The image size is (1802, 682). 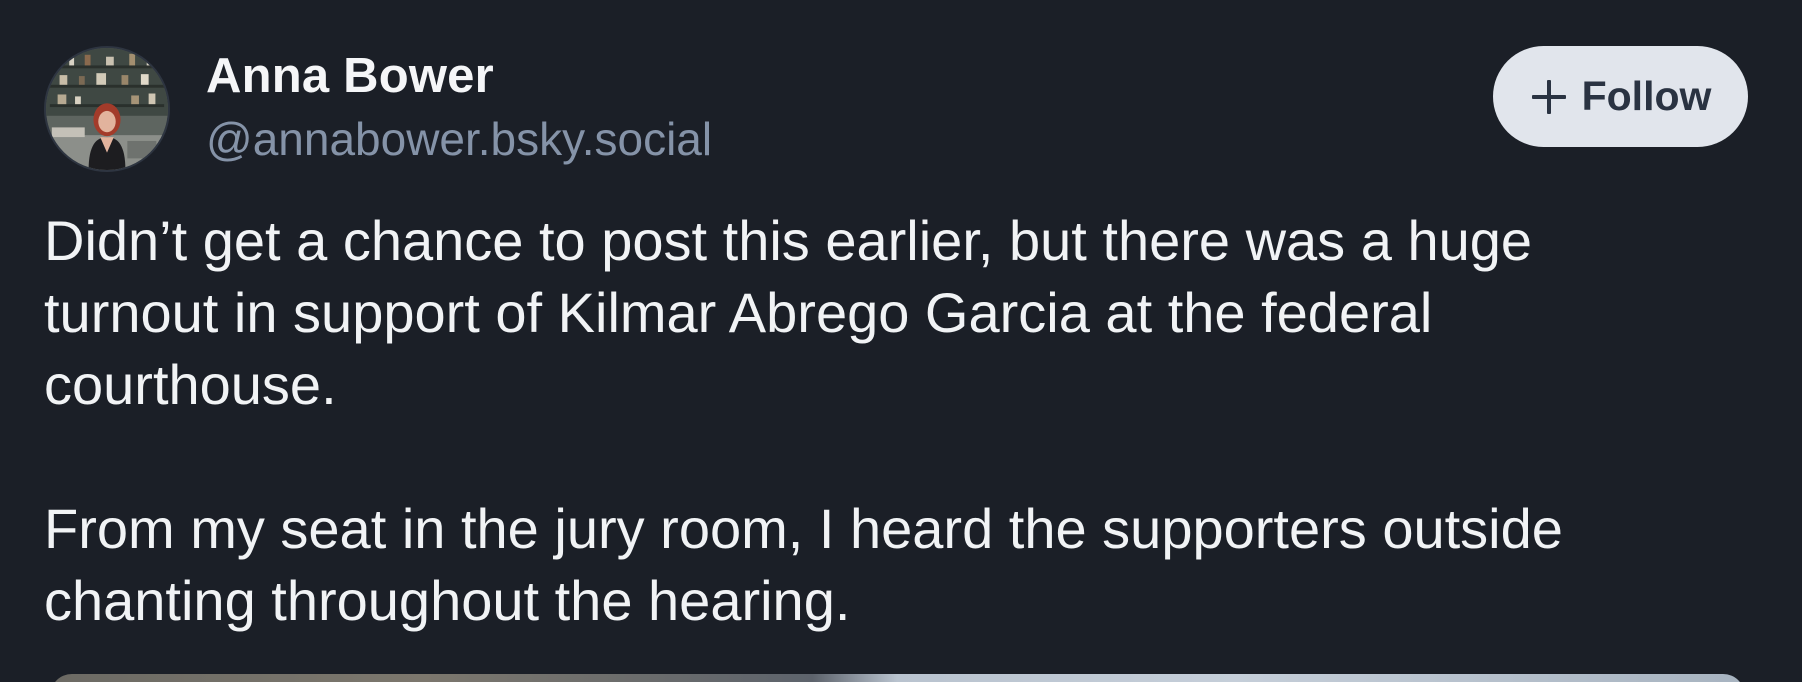 I want to click on follow-button: Follow, so click(x=1620, y=96).